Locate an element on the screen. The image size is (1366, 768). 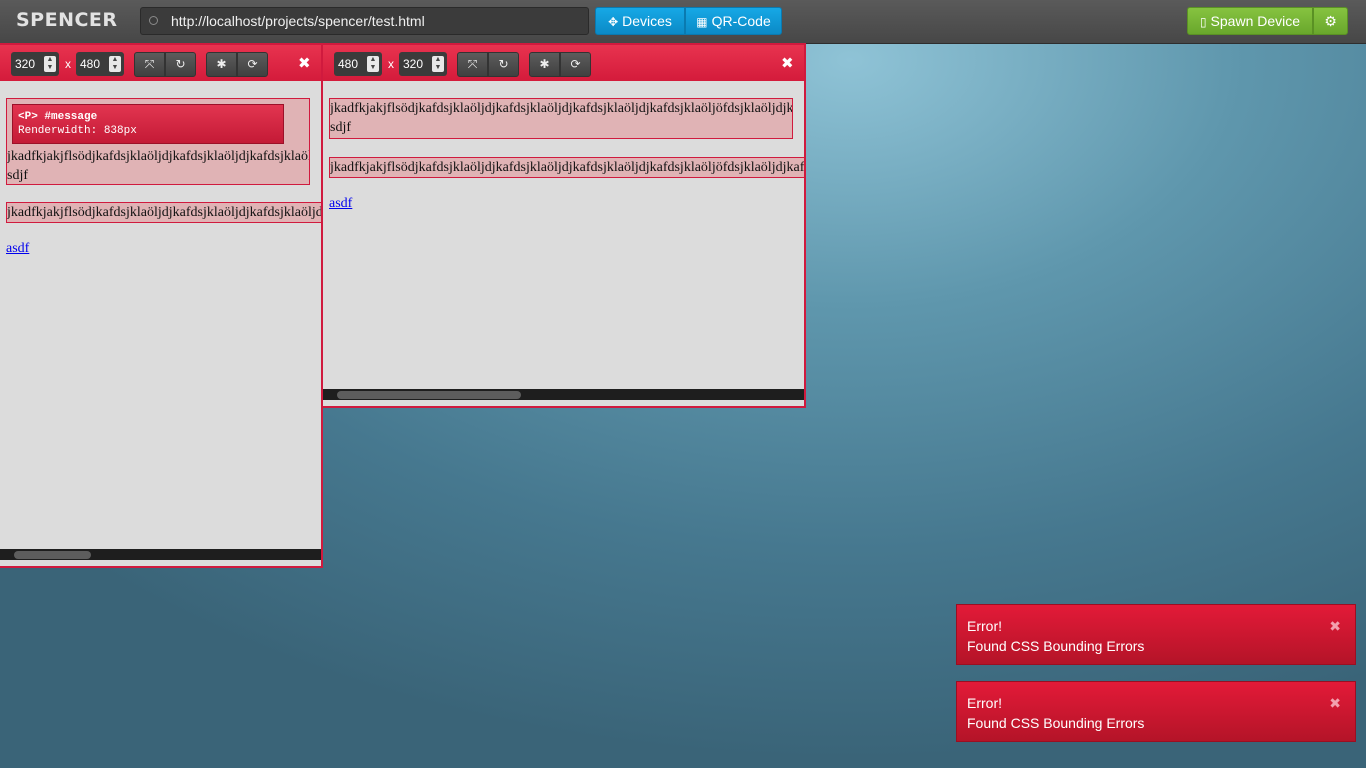
gear-icon: ⚙ is located at coordinates (1330, 21).